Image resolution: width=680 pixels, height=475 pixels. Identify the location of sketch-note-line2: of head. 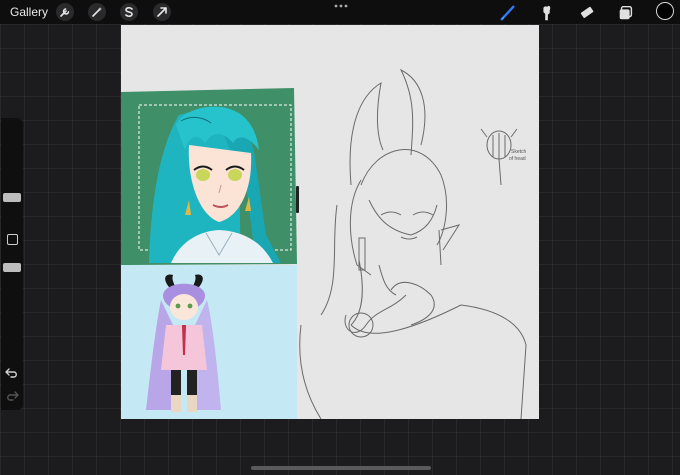
(517, 159).